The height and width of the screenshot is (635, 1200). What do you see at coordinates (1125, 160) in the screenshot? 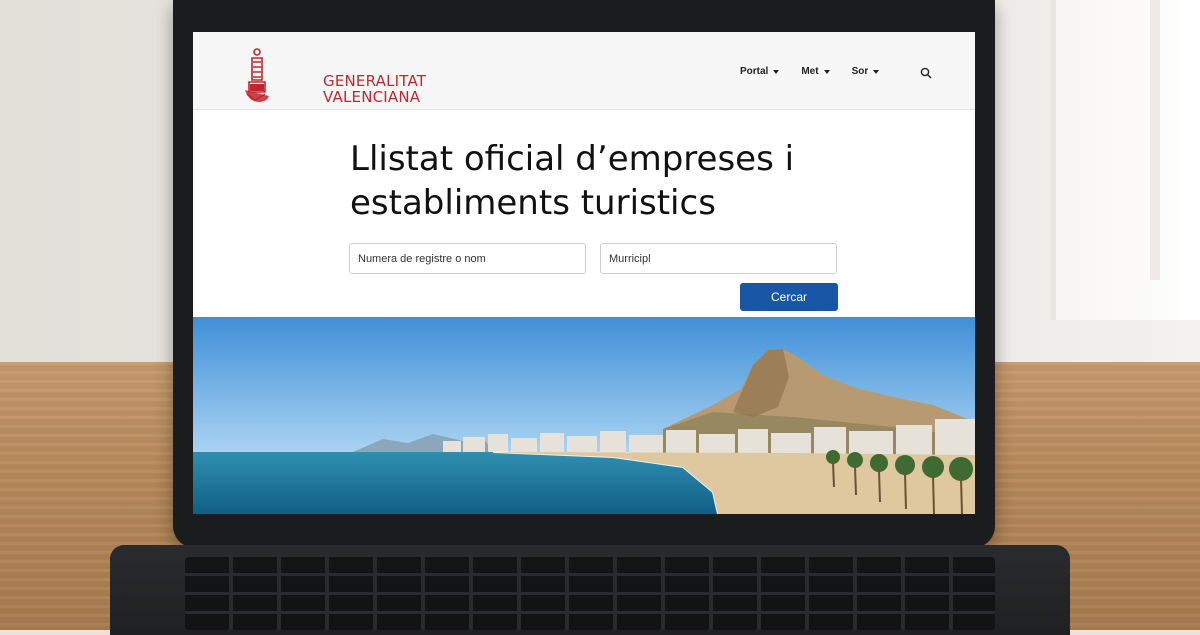
I see `background-window` at bounding box center [1125, 160].